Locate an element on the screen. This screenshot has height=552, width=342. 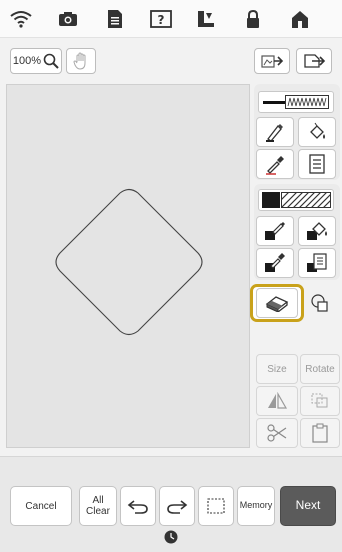
all-clear-label-line2: Clear is located at coordinates (98, 511).